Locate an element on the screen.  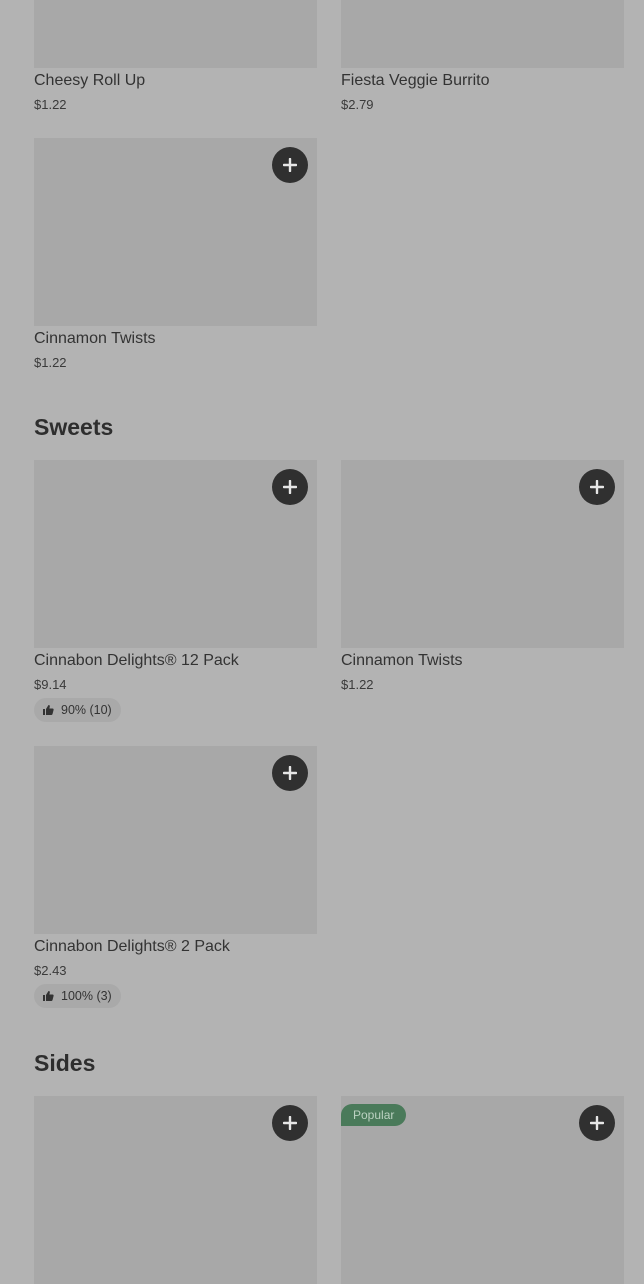
item-name: Fiesta Veggie Burrito is located at coordinates (415, 81).